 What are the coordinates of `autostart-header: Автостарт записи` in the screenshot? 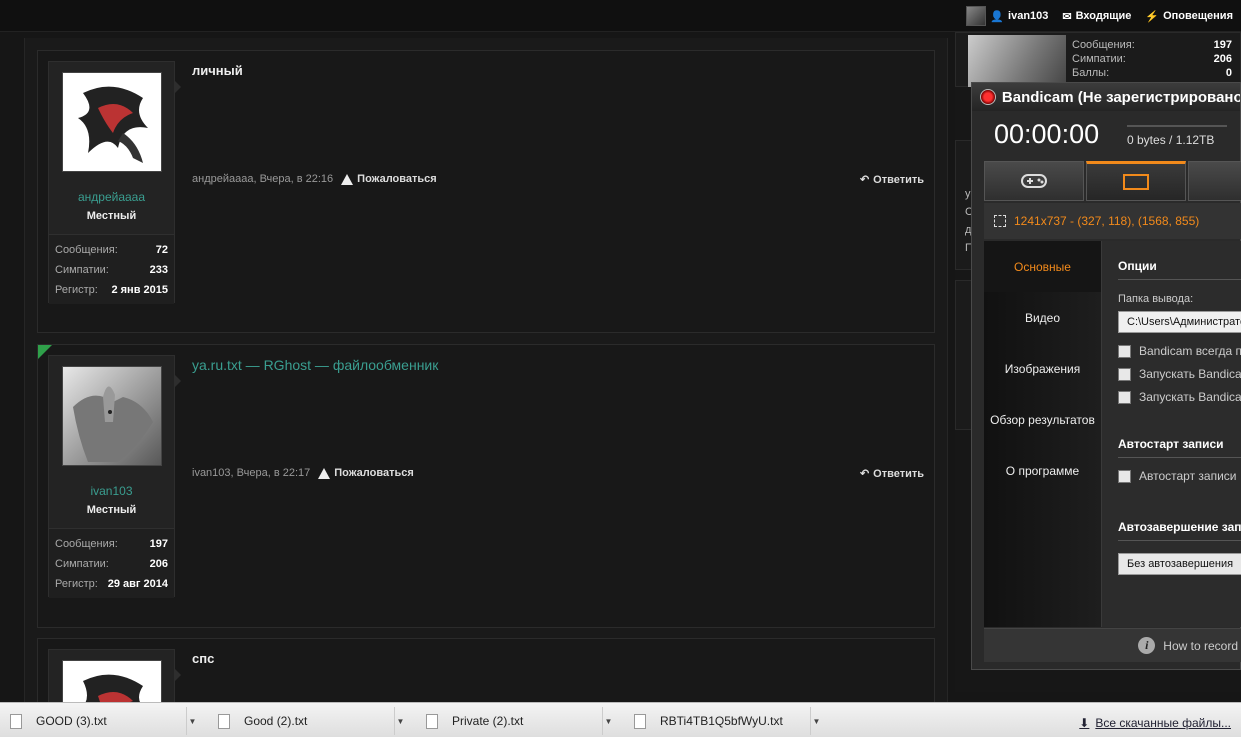 It's located at (1171, 444).